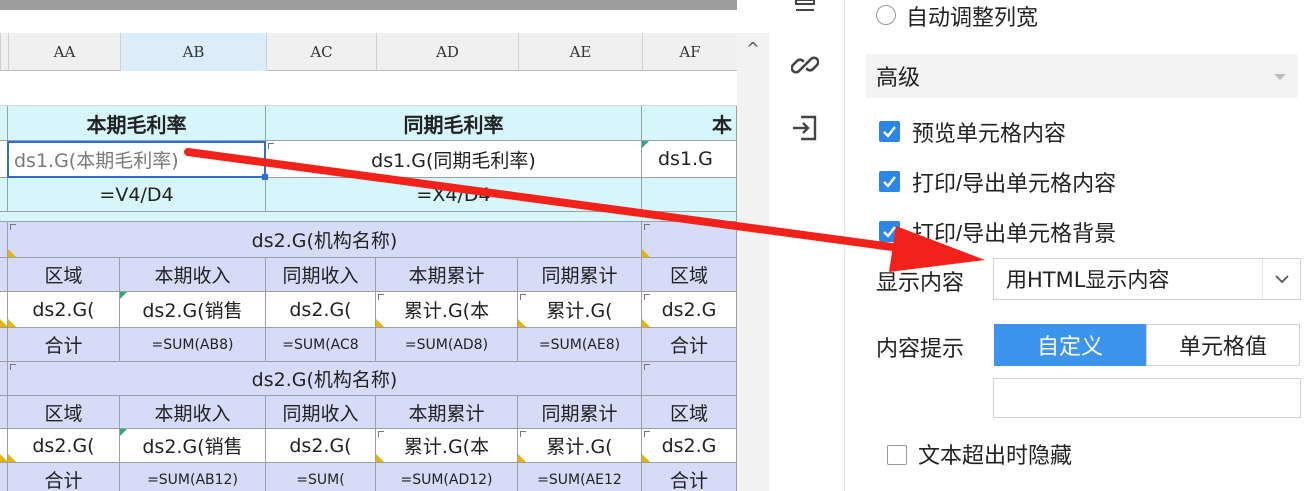 The image size is (1314, 491). Describe the element at coordinates (193, 52) in the screenshot. I see `column-header-ab: AB` at that location.